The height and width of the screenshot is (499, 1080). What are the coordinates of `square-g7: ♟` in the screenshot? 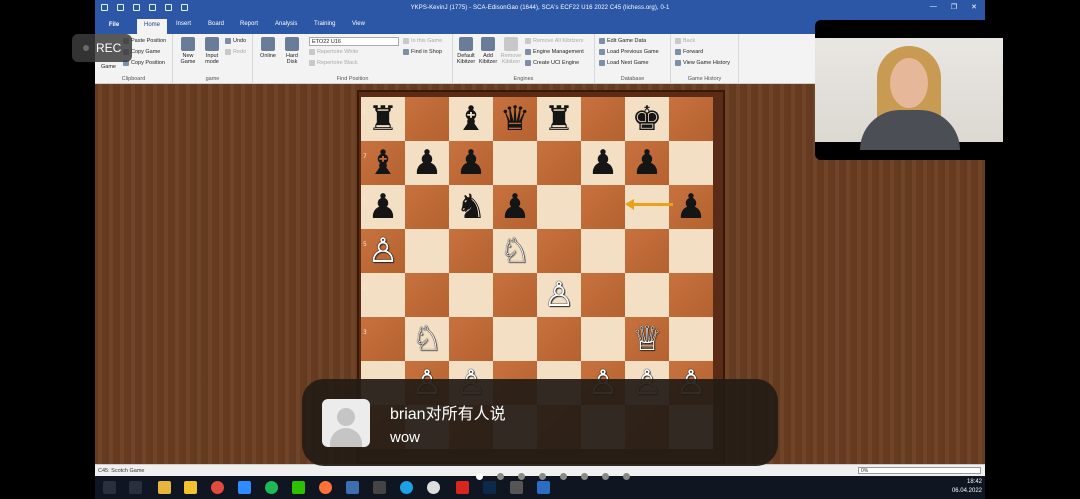 It's located at (647, 163).